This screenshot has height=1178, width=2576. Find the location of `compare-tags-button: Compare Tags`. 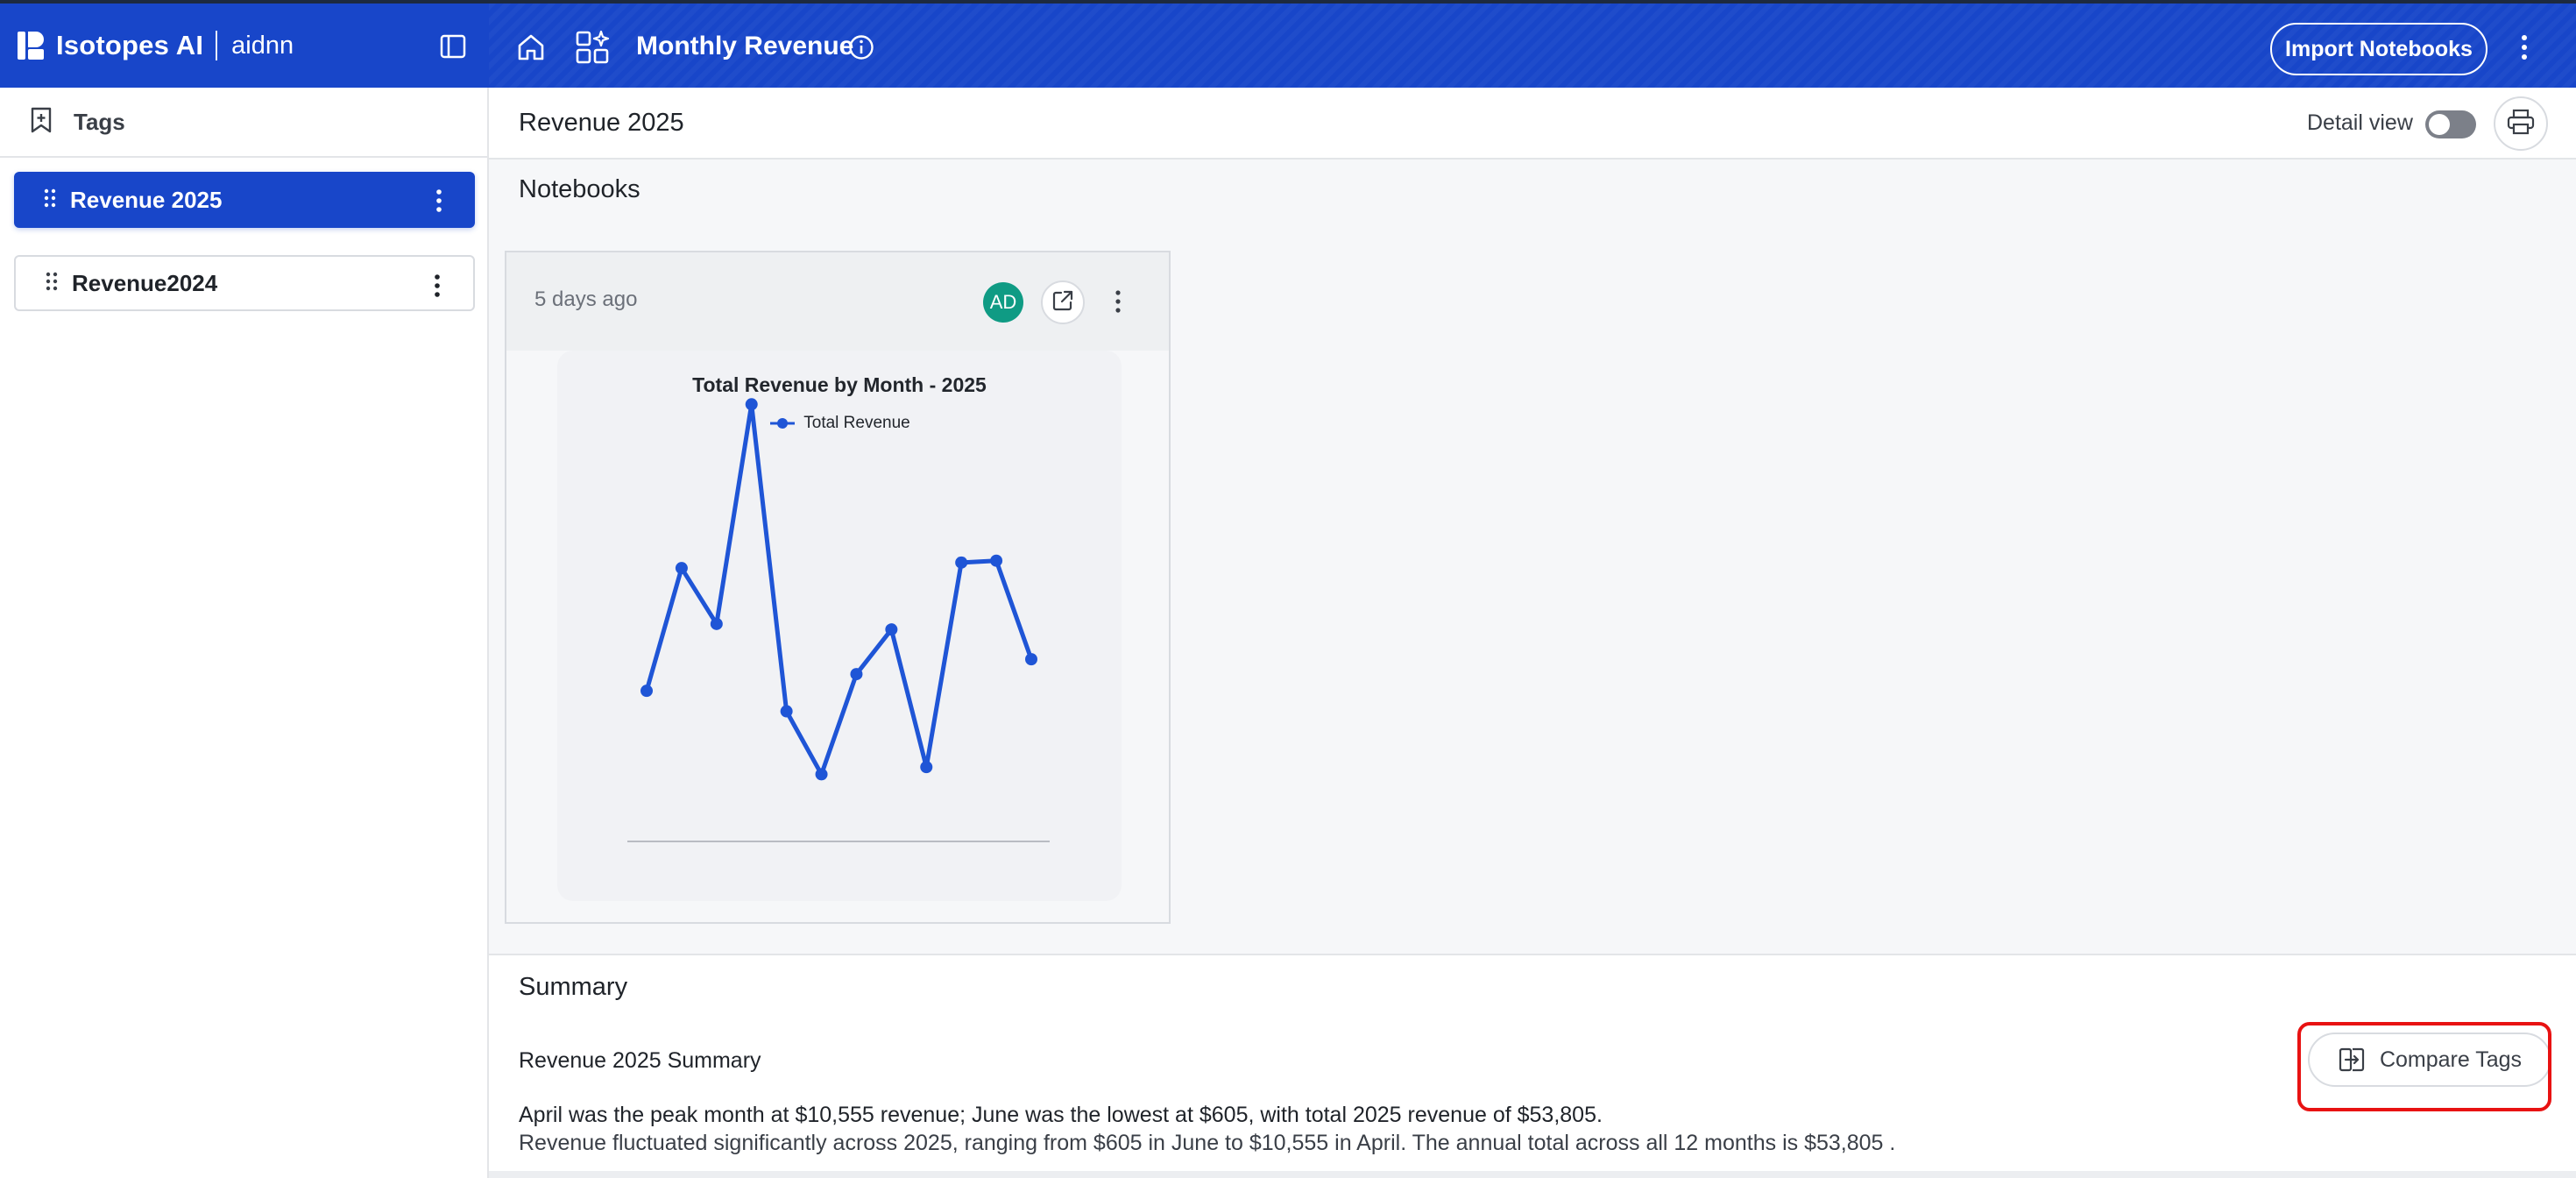

compare-tags-button: Compare Tags is located at coordinates (2429, 1060).